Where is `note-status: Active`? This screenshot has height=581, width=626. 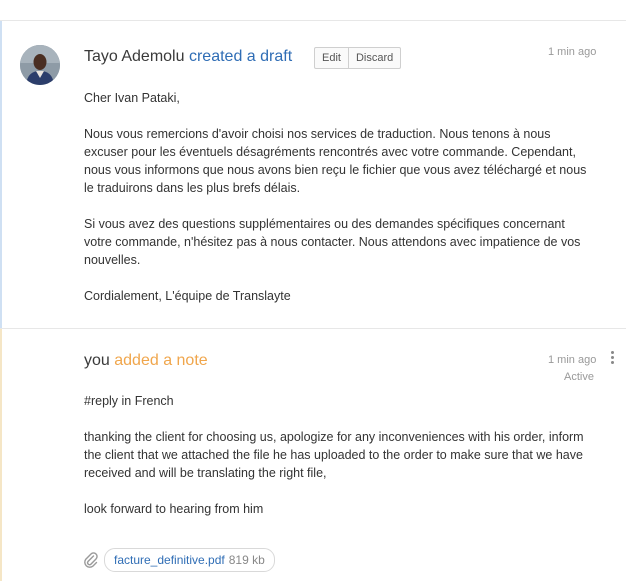 note-status: Active is located at coordinates (579, 377).